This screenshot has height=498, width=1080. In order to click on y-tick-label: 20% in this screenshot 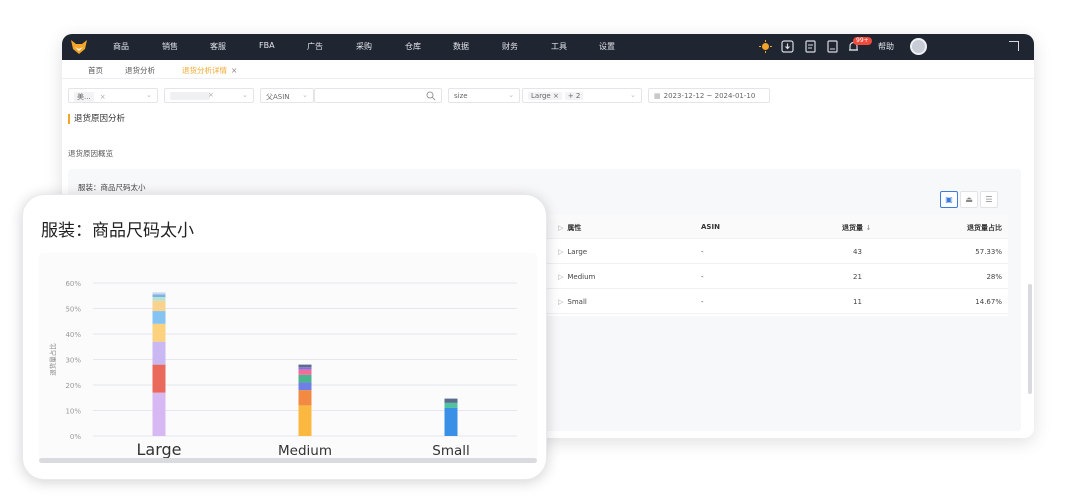, I will do `click(73, 386)`.